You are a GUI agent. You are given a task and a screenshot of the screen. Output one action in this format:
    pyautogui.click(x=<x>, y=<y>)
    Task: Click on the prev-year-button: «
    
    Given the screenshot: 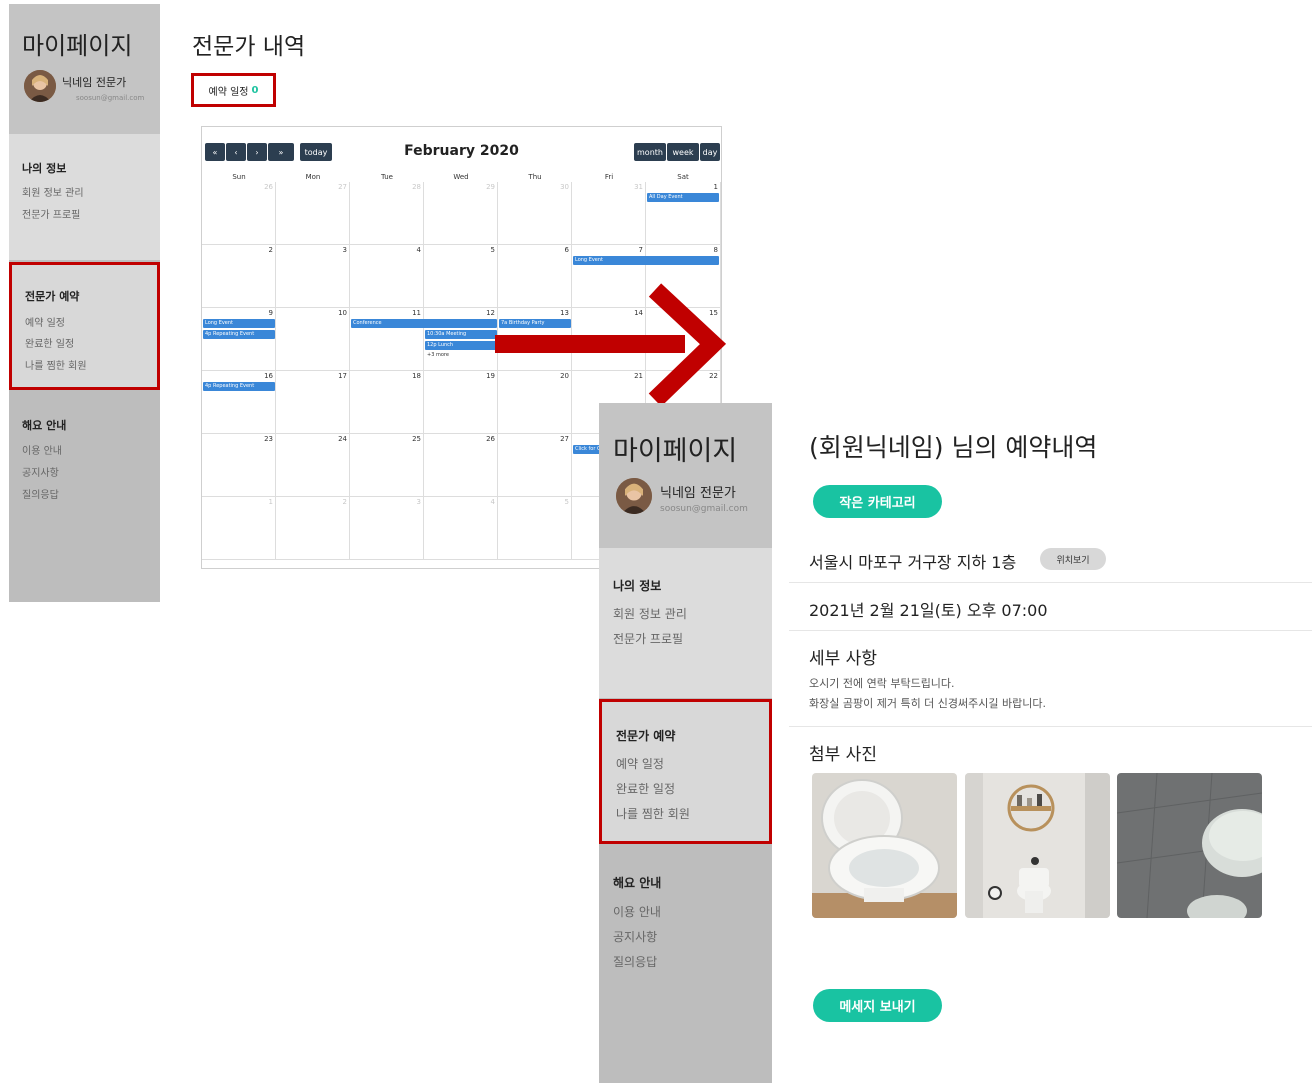 What is the action you would take?
    pyautogui.click(x=215, y=152)
    